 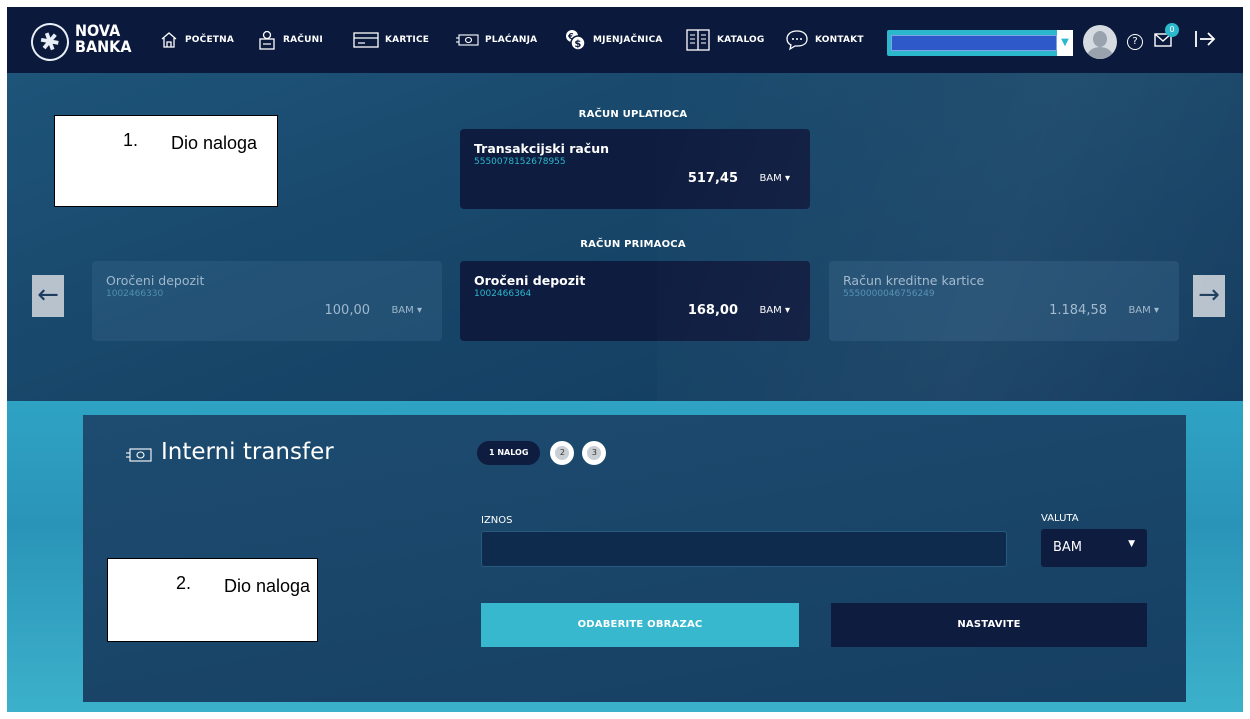 What do you see at coordinates (366, 40) in the screenshot?
I see `card-icon` at bounding box center [366, 40].